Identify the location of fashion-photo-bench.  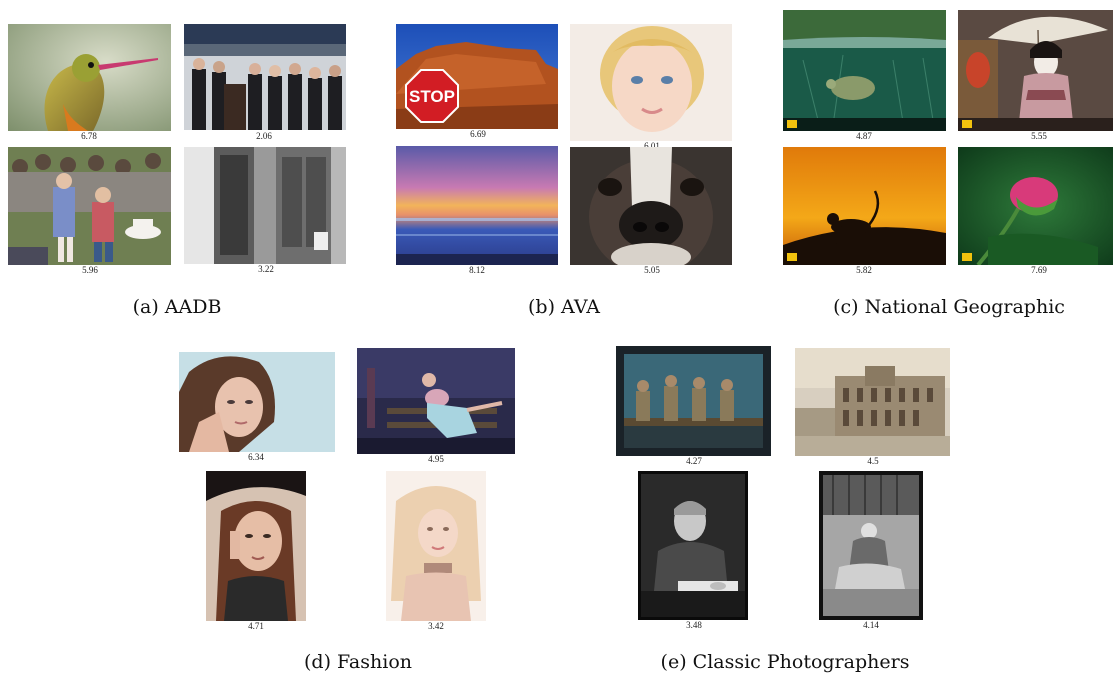
(436, 401).